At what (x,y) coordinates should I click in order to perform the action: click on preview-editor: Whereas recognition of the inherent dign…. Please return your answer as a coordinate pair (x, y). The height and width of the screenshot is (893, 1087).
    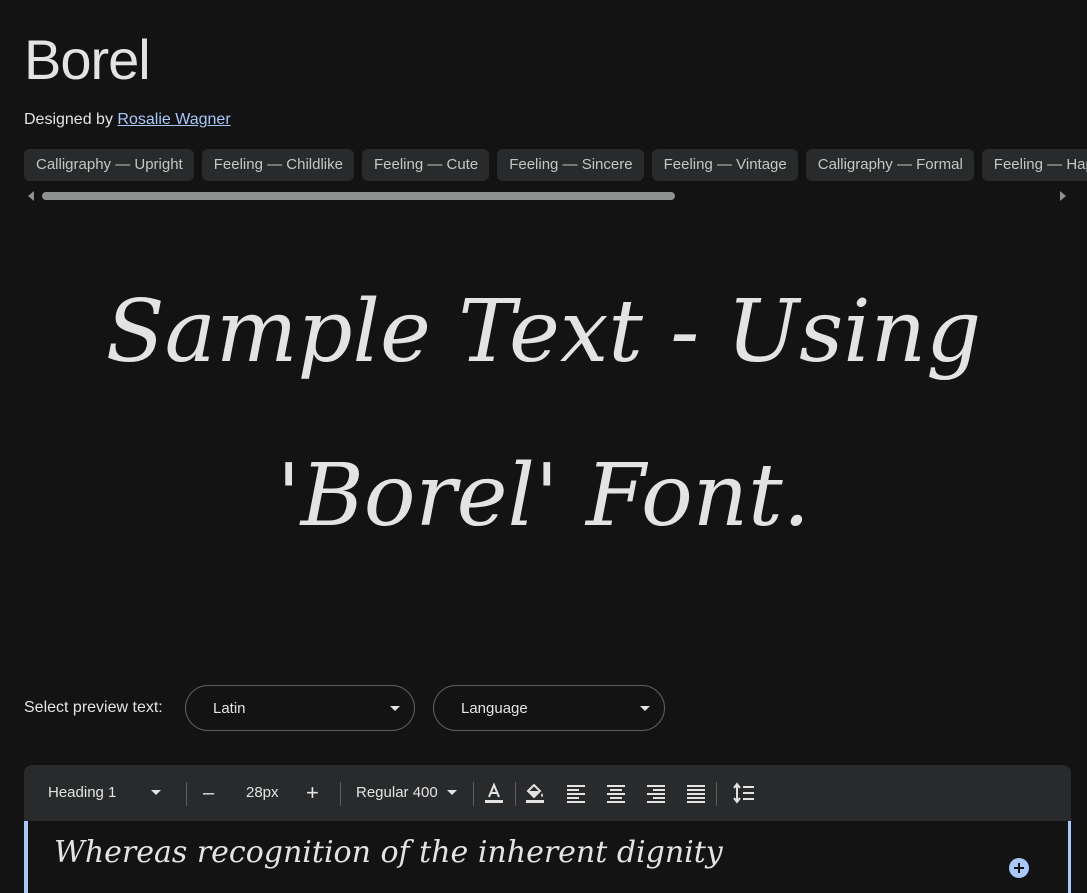
    Looking at the image, I should click on (547, 857).